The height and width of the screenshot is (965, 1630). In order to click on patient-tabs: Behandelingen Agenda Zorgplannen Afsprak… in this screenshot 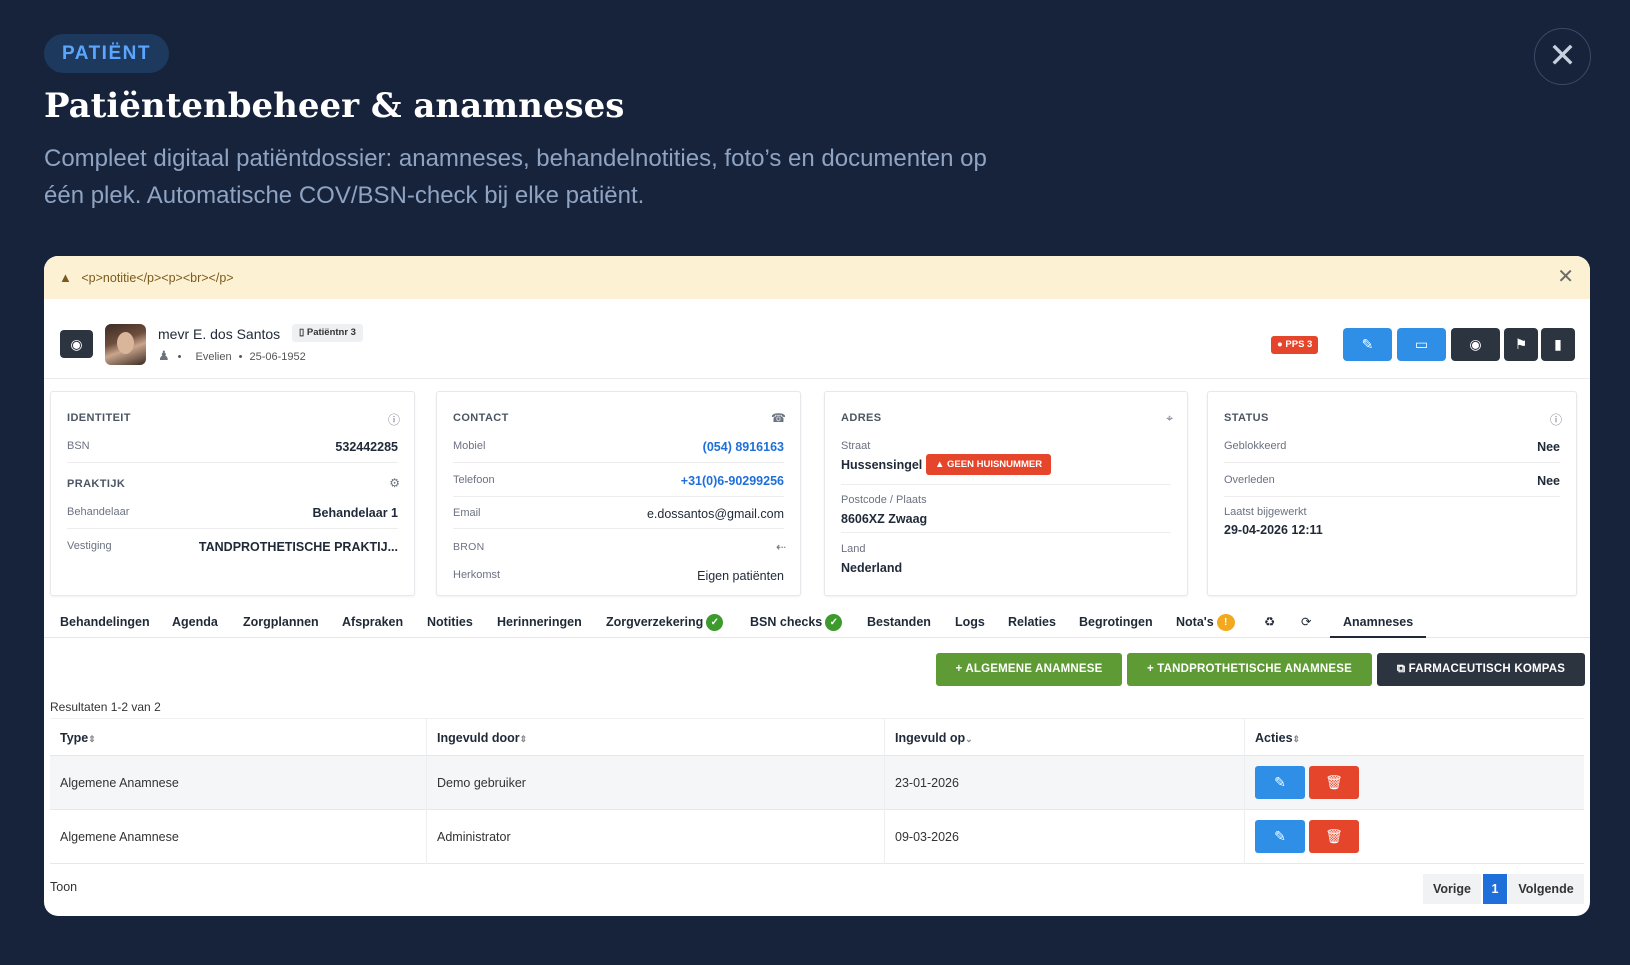, I will do `click(817, 622)`.